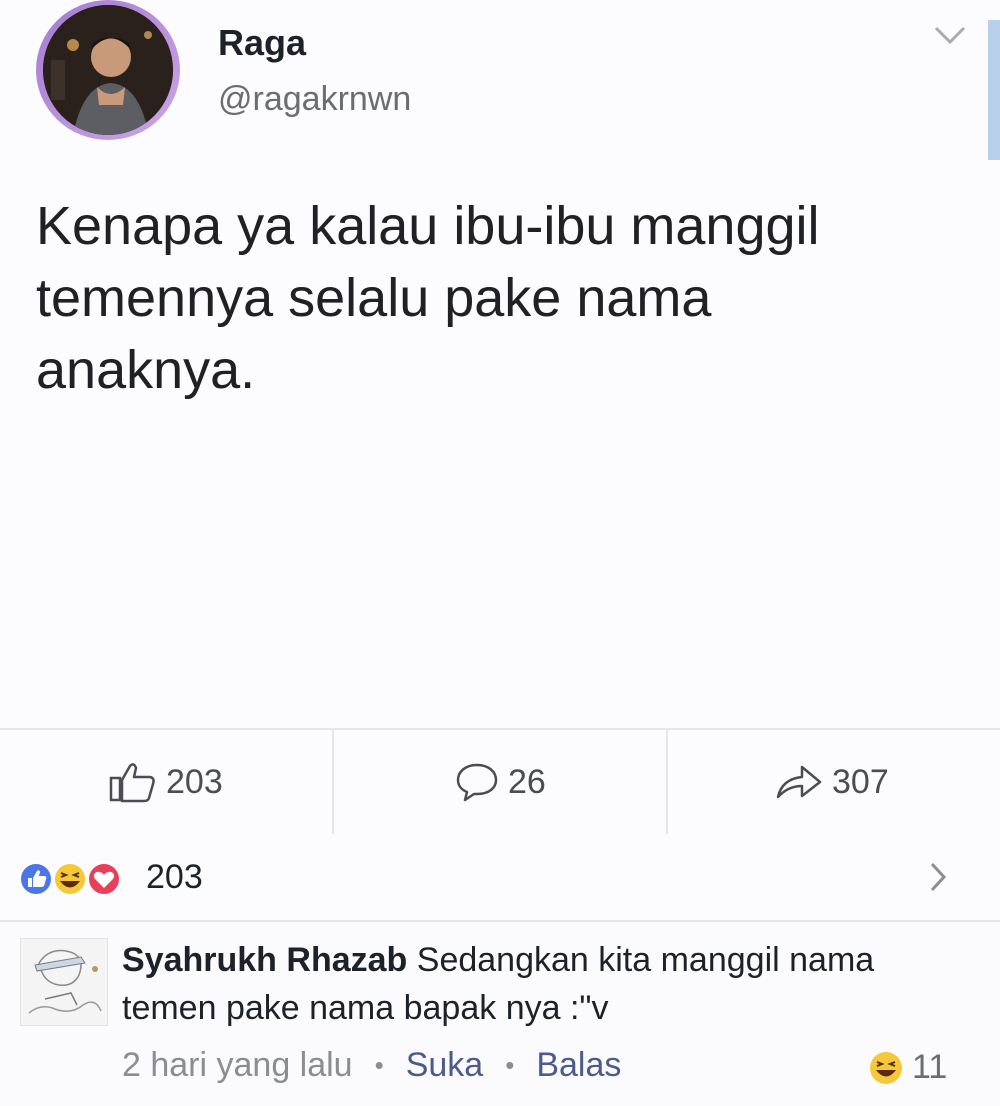 This screenshot has height=1106, width=1000. Describe the element at coordinates (445, 1065) in the screenshot. I see `comment-like-link: Suka` at that location.